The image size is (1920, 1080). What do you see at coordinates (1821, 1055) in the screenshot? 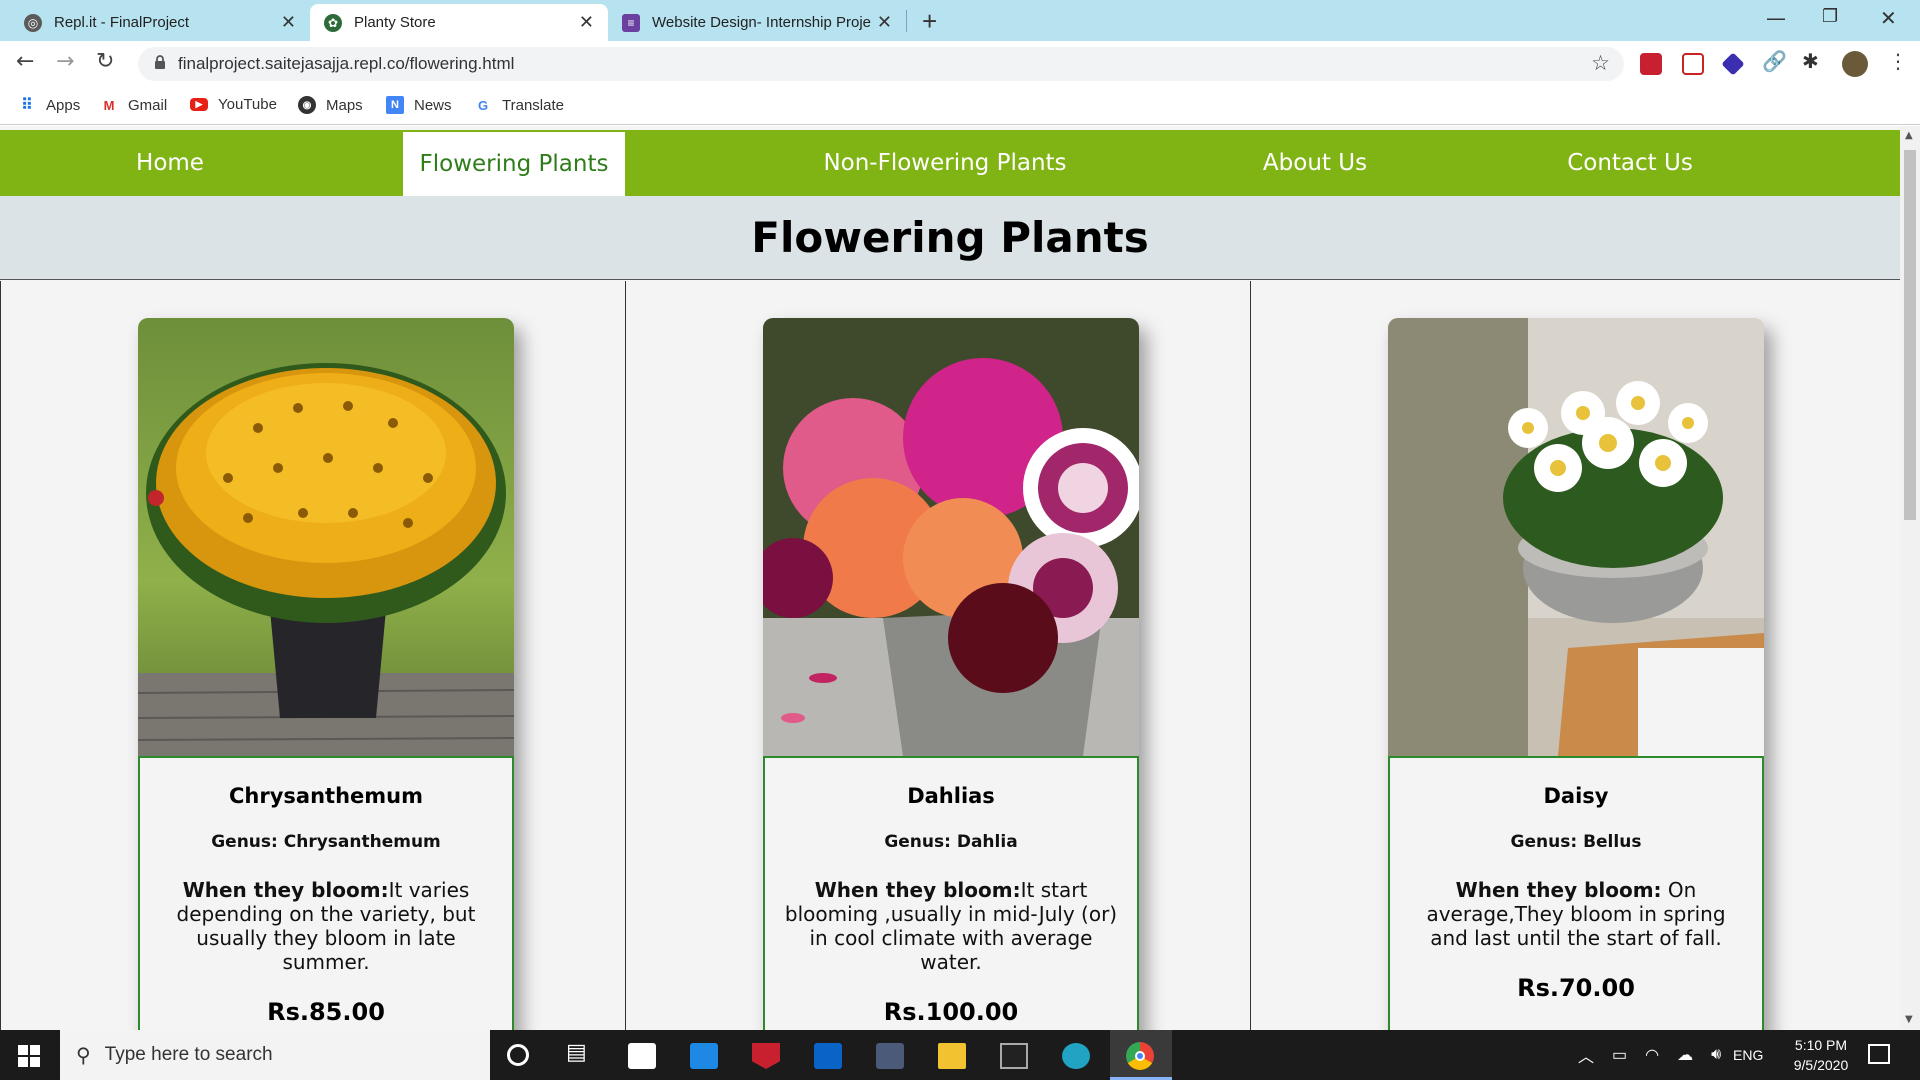
I see `clock: 5:10 PM 9/5/2020` at bounding box center [1821, 1055].